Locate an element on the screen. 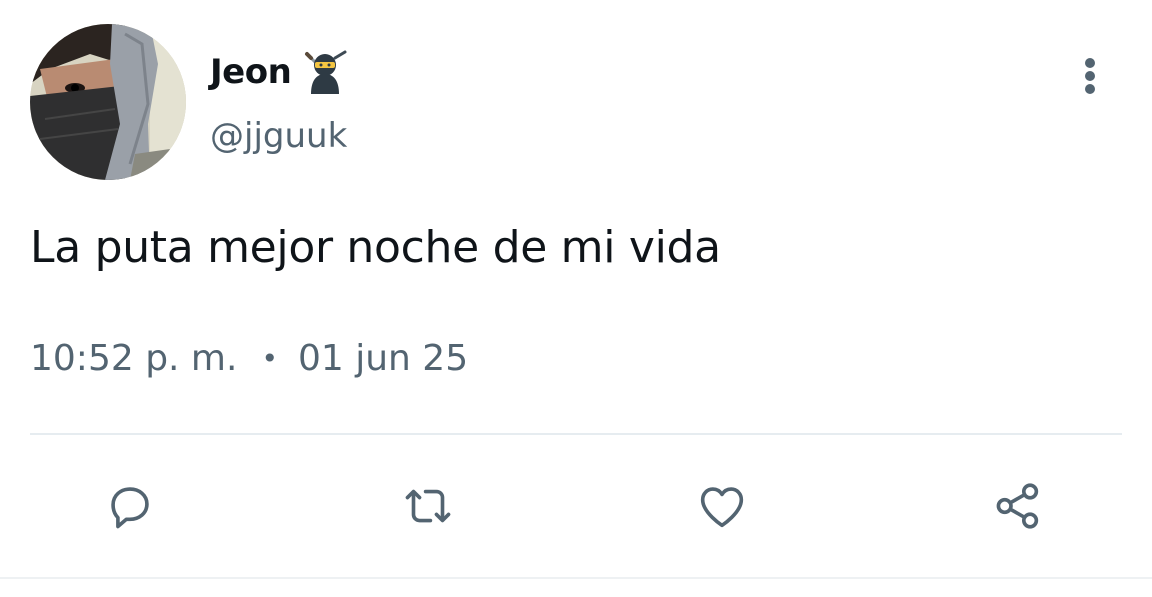  tweet-timestamp: 10:52 p. m. • 01 jun 25 is located at coordinates (249, 358).